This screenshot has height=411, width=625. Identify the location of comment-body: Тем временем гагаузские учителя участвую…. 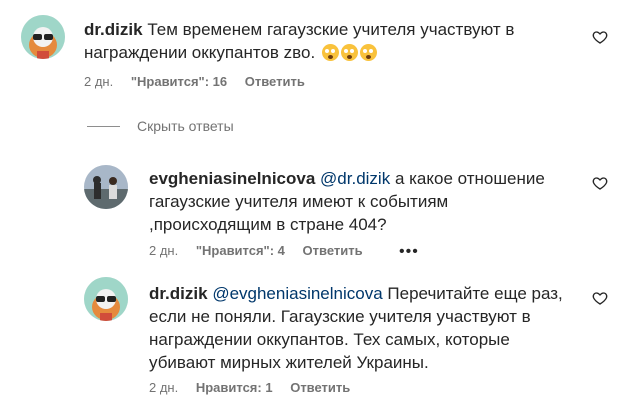
(299, 41).